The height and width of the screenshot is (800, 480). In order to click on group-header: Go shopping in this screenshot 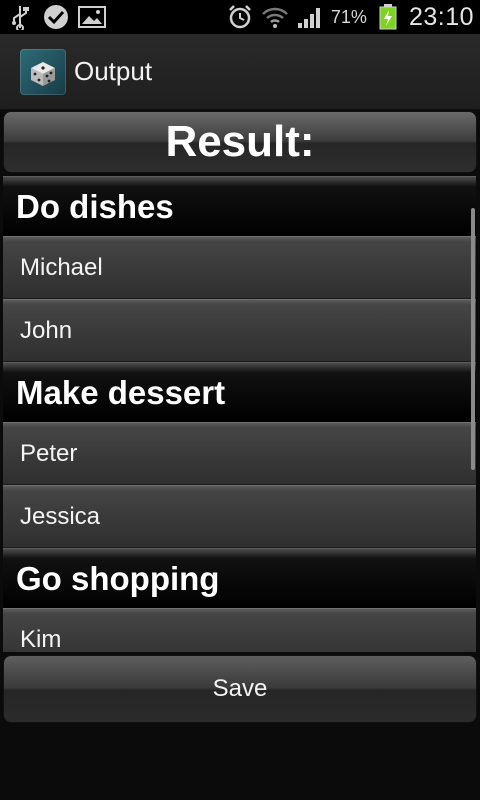, I will do `click(239, 578)`.